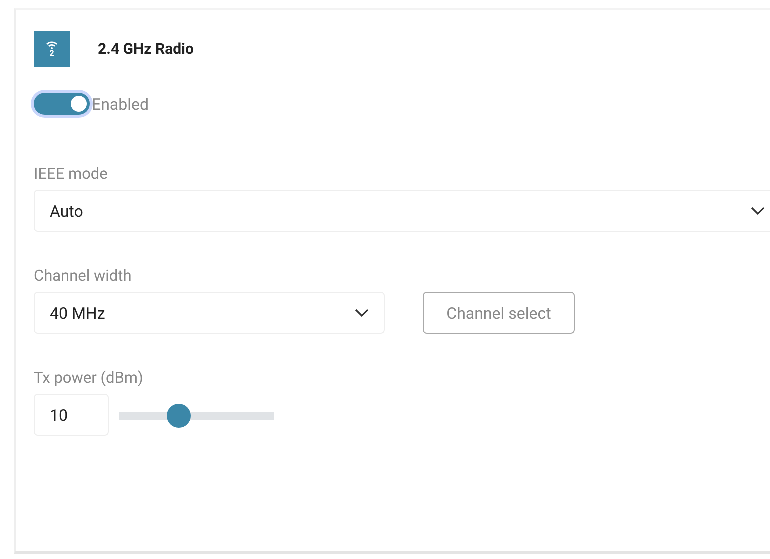 The image size is (770, 559). I want to click on field-label: Channel width, so click(83, 276).